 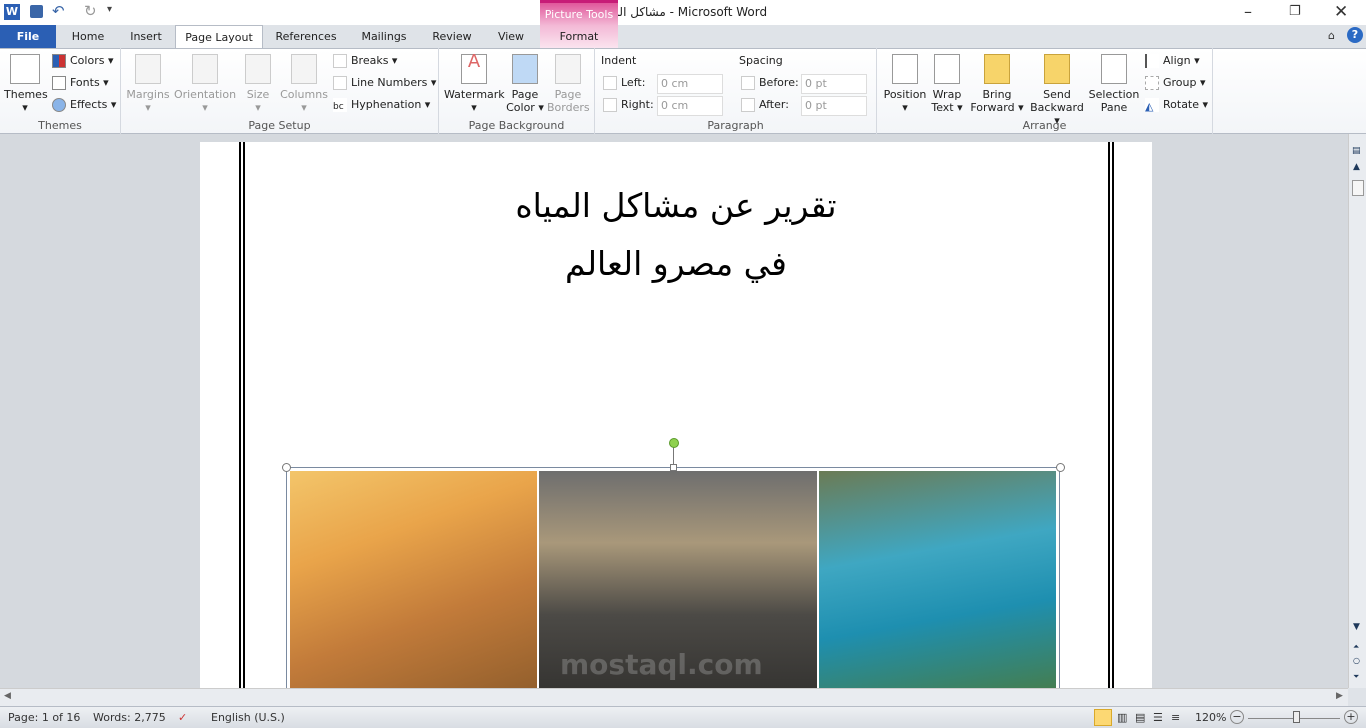 What do you see at coordinates (579, 36) in the screenshot?
I see `tab-format: Format` at bounding box center [579, 36].